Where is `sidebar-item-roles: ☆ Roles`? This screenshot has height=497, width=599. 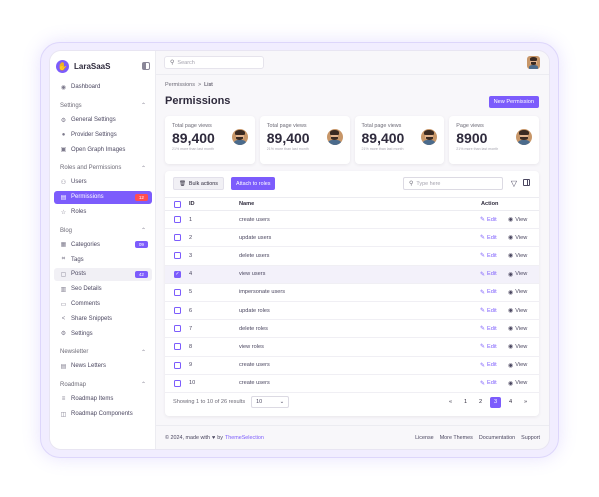 sidebar-item-roles: ☆ Roles is located at coordinates (103, 212).